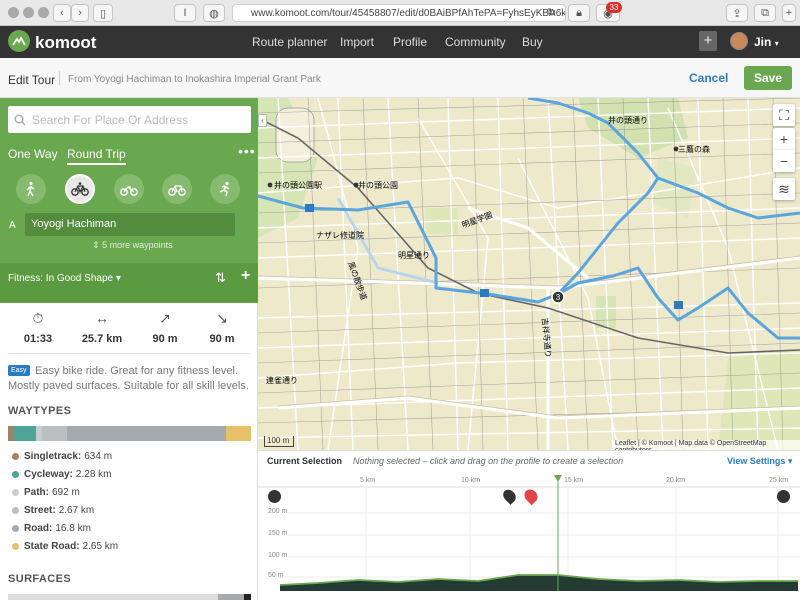  I want to click on map-label: 明星通り, so click(414, 255).